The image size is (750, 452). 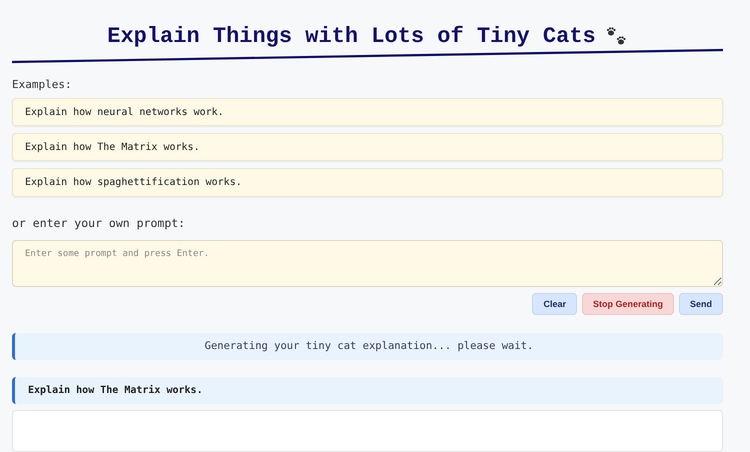 I want to click on paw-prints-icon, so click(x=617, y=37).